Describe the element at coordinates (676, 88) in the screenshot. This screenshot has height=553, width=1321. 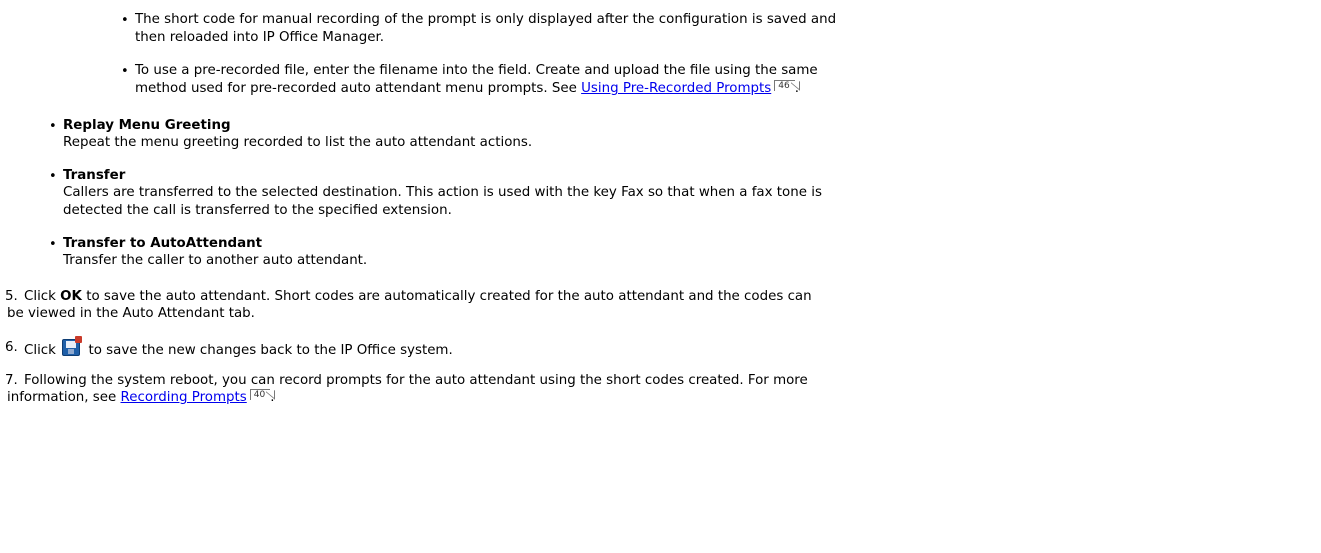
I see `link-using-pre-recorded-prompts: Using Pre-Recorded Prompts` at that location.